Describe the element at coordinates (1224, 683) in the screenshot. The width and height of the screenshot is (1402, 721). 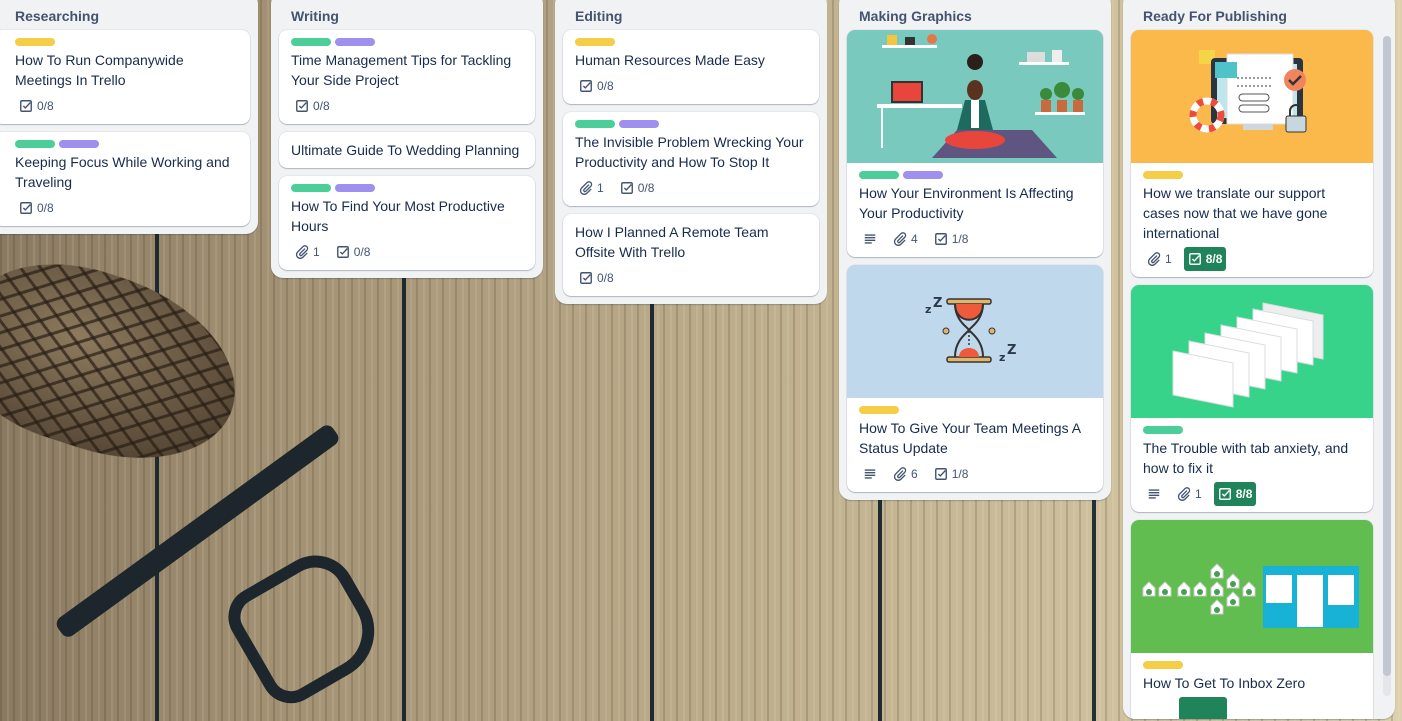
I see `card-title: How To Get To Inbox Zero` at that location.